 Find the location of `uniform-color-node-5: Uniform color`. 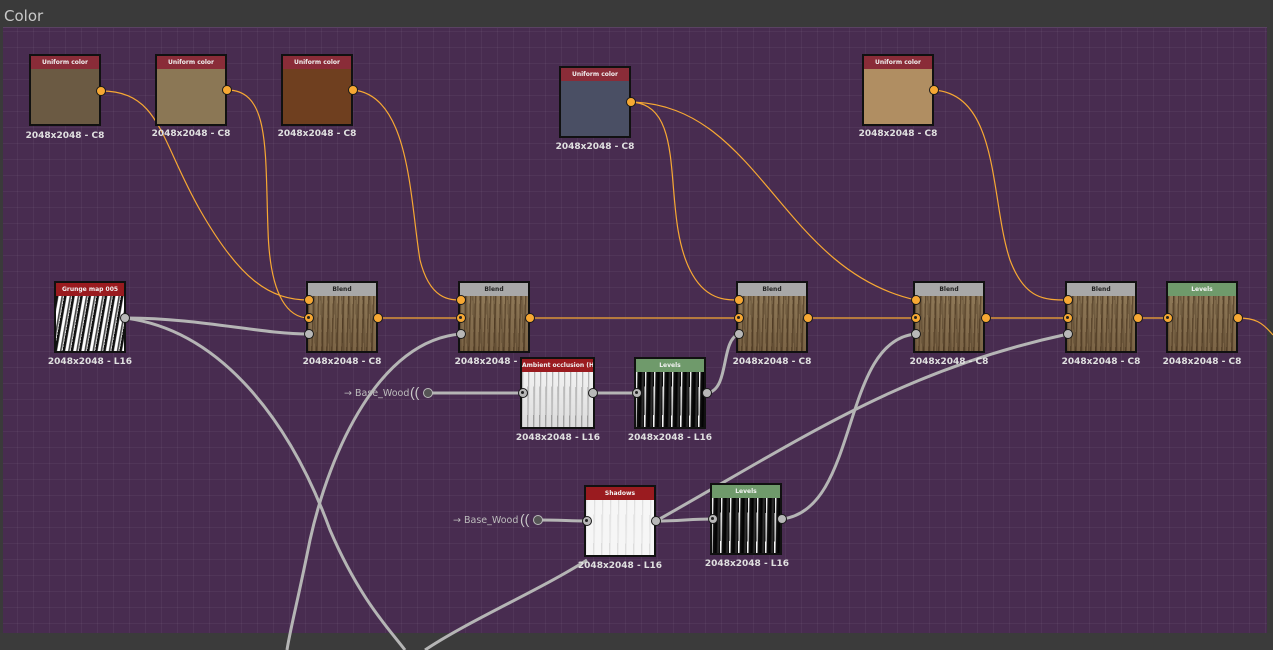

uniform-color-node-5: Uniform color is located at coordinates (898, 90).